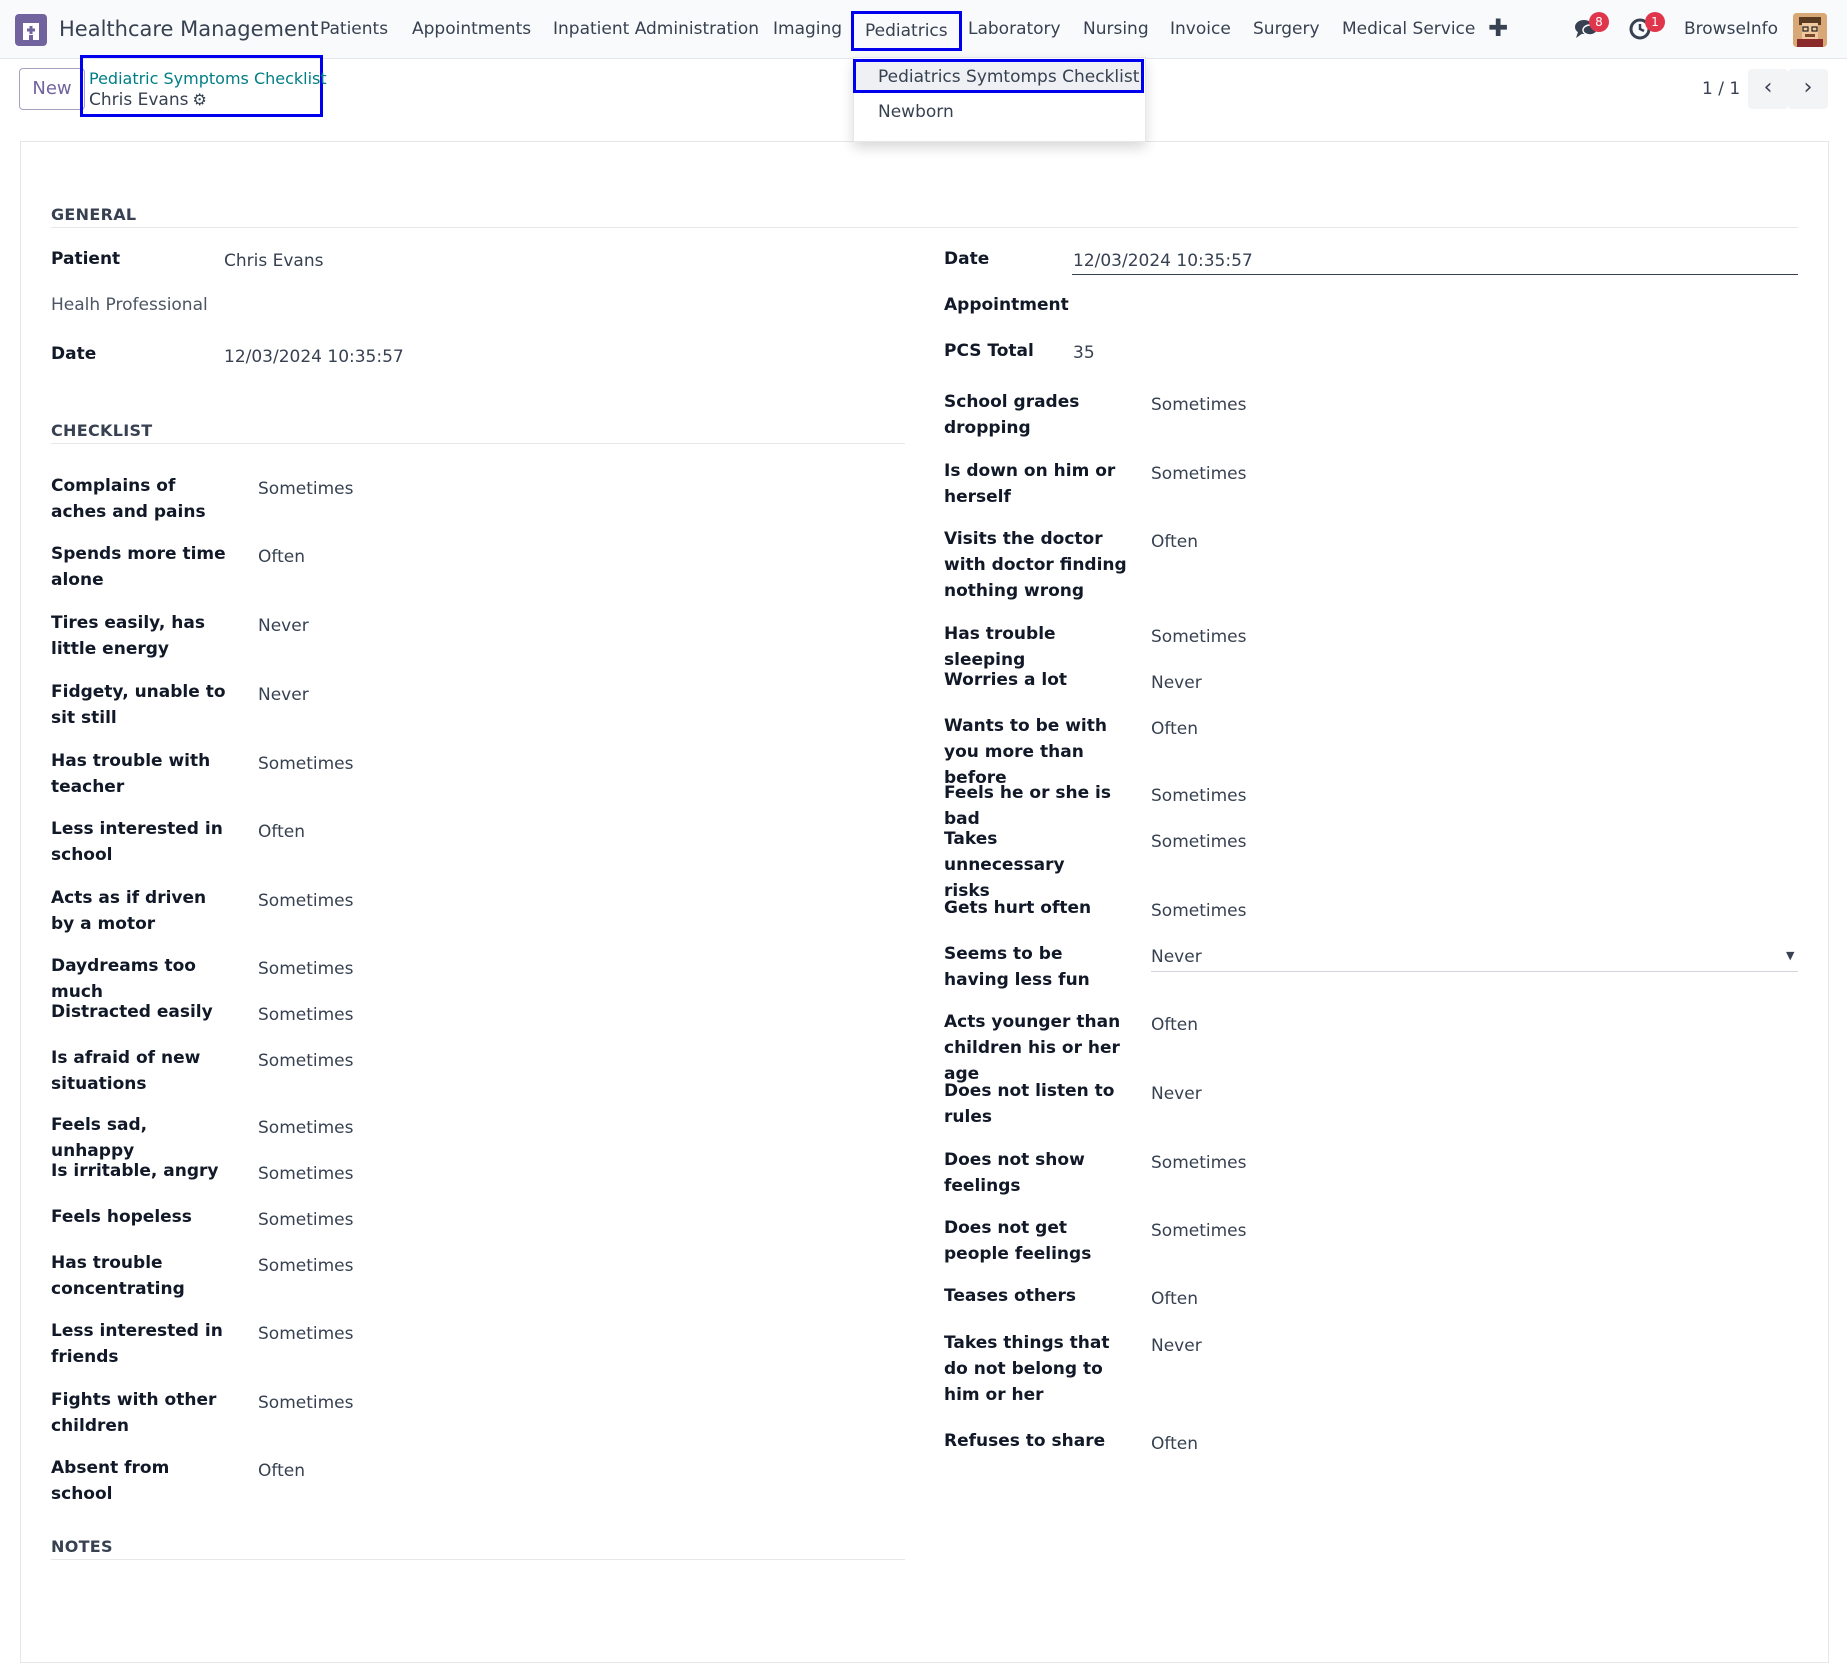 This screenshot has width=1847, height=1663. I want to click on checklist-label-does-not-get-people-feelings: Does not get people feelings, so click(1018, 1241).